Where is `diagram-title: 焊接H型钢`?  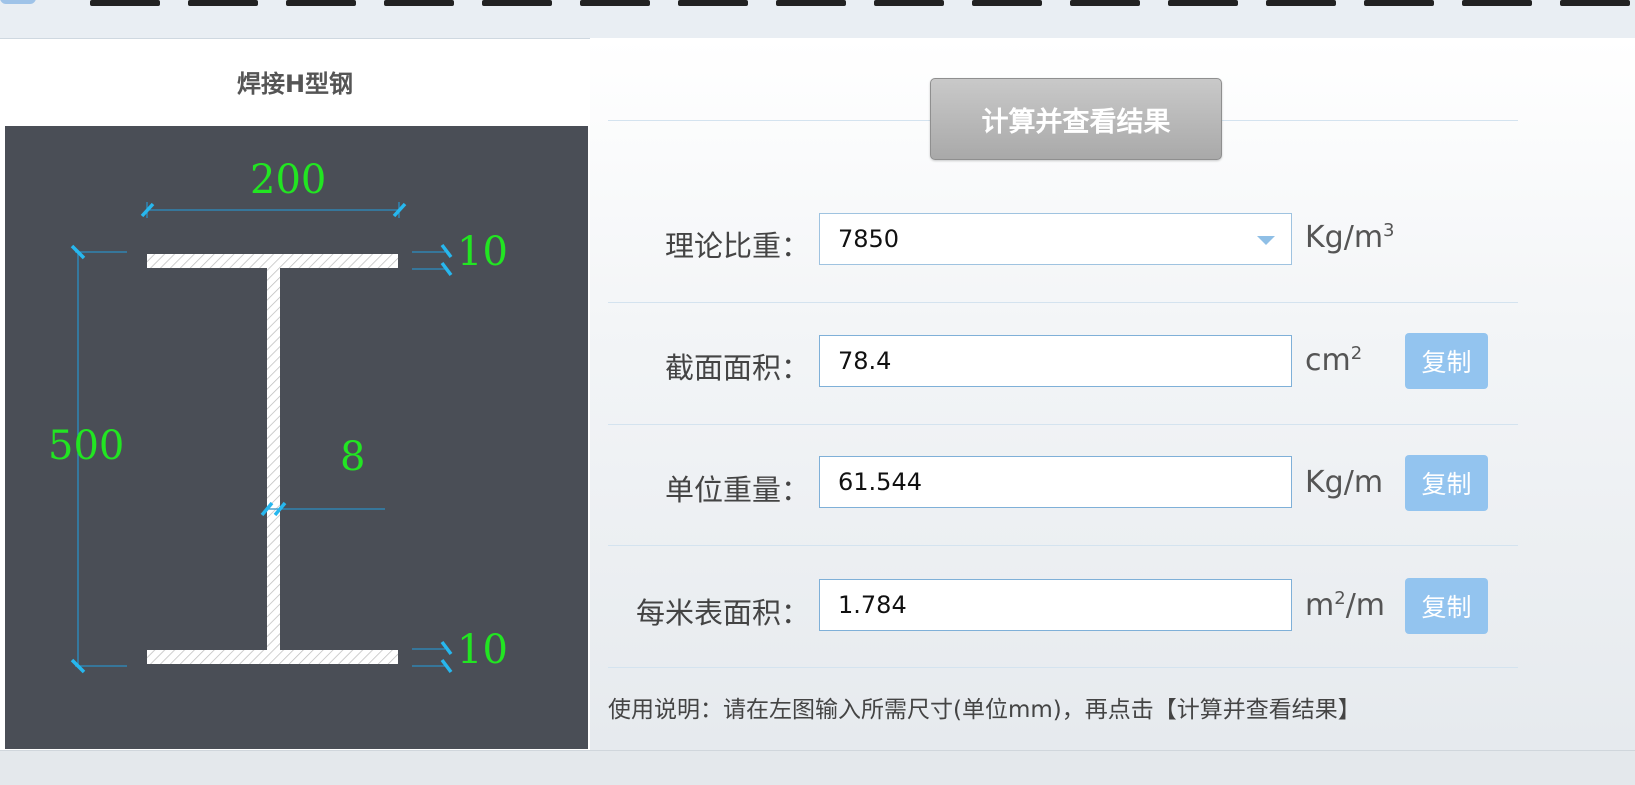 diagram-title: 焊接H型钢 is located at coordinates (295, 84).